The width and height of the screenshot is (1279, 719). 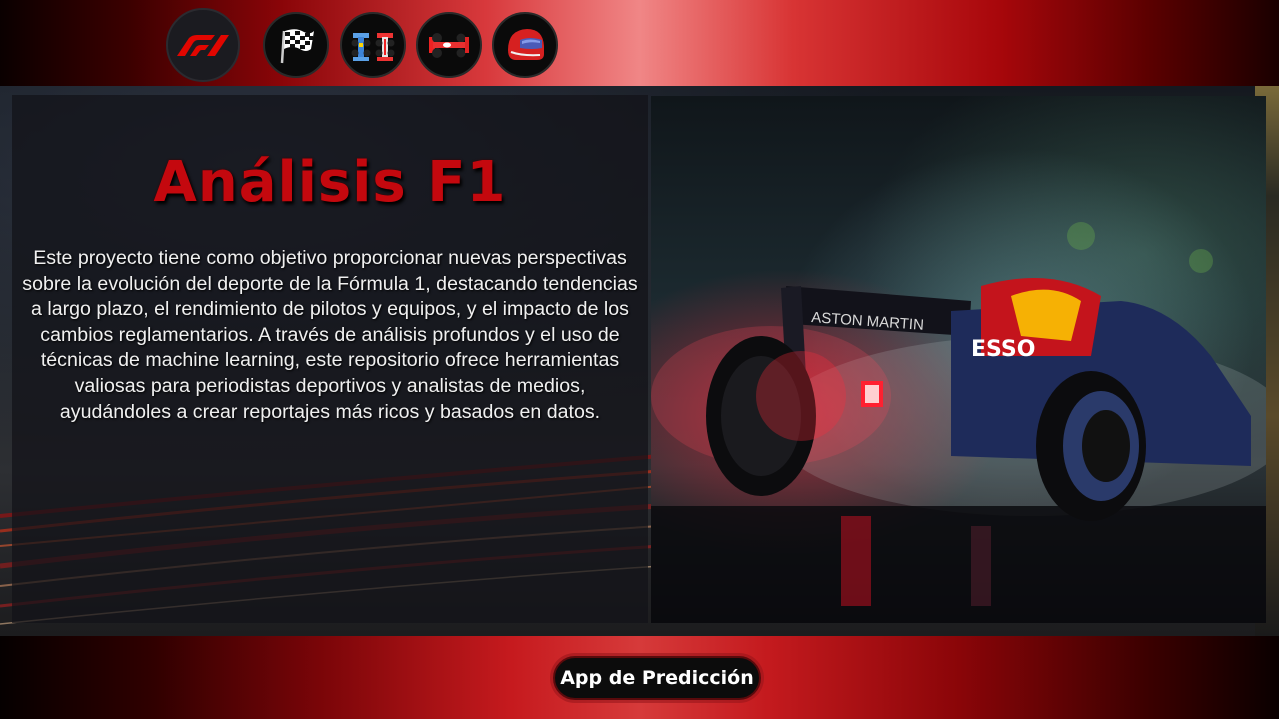 I want to click on prediction-app-button: App de Predicción, so click(x=657, y=678).